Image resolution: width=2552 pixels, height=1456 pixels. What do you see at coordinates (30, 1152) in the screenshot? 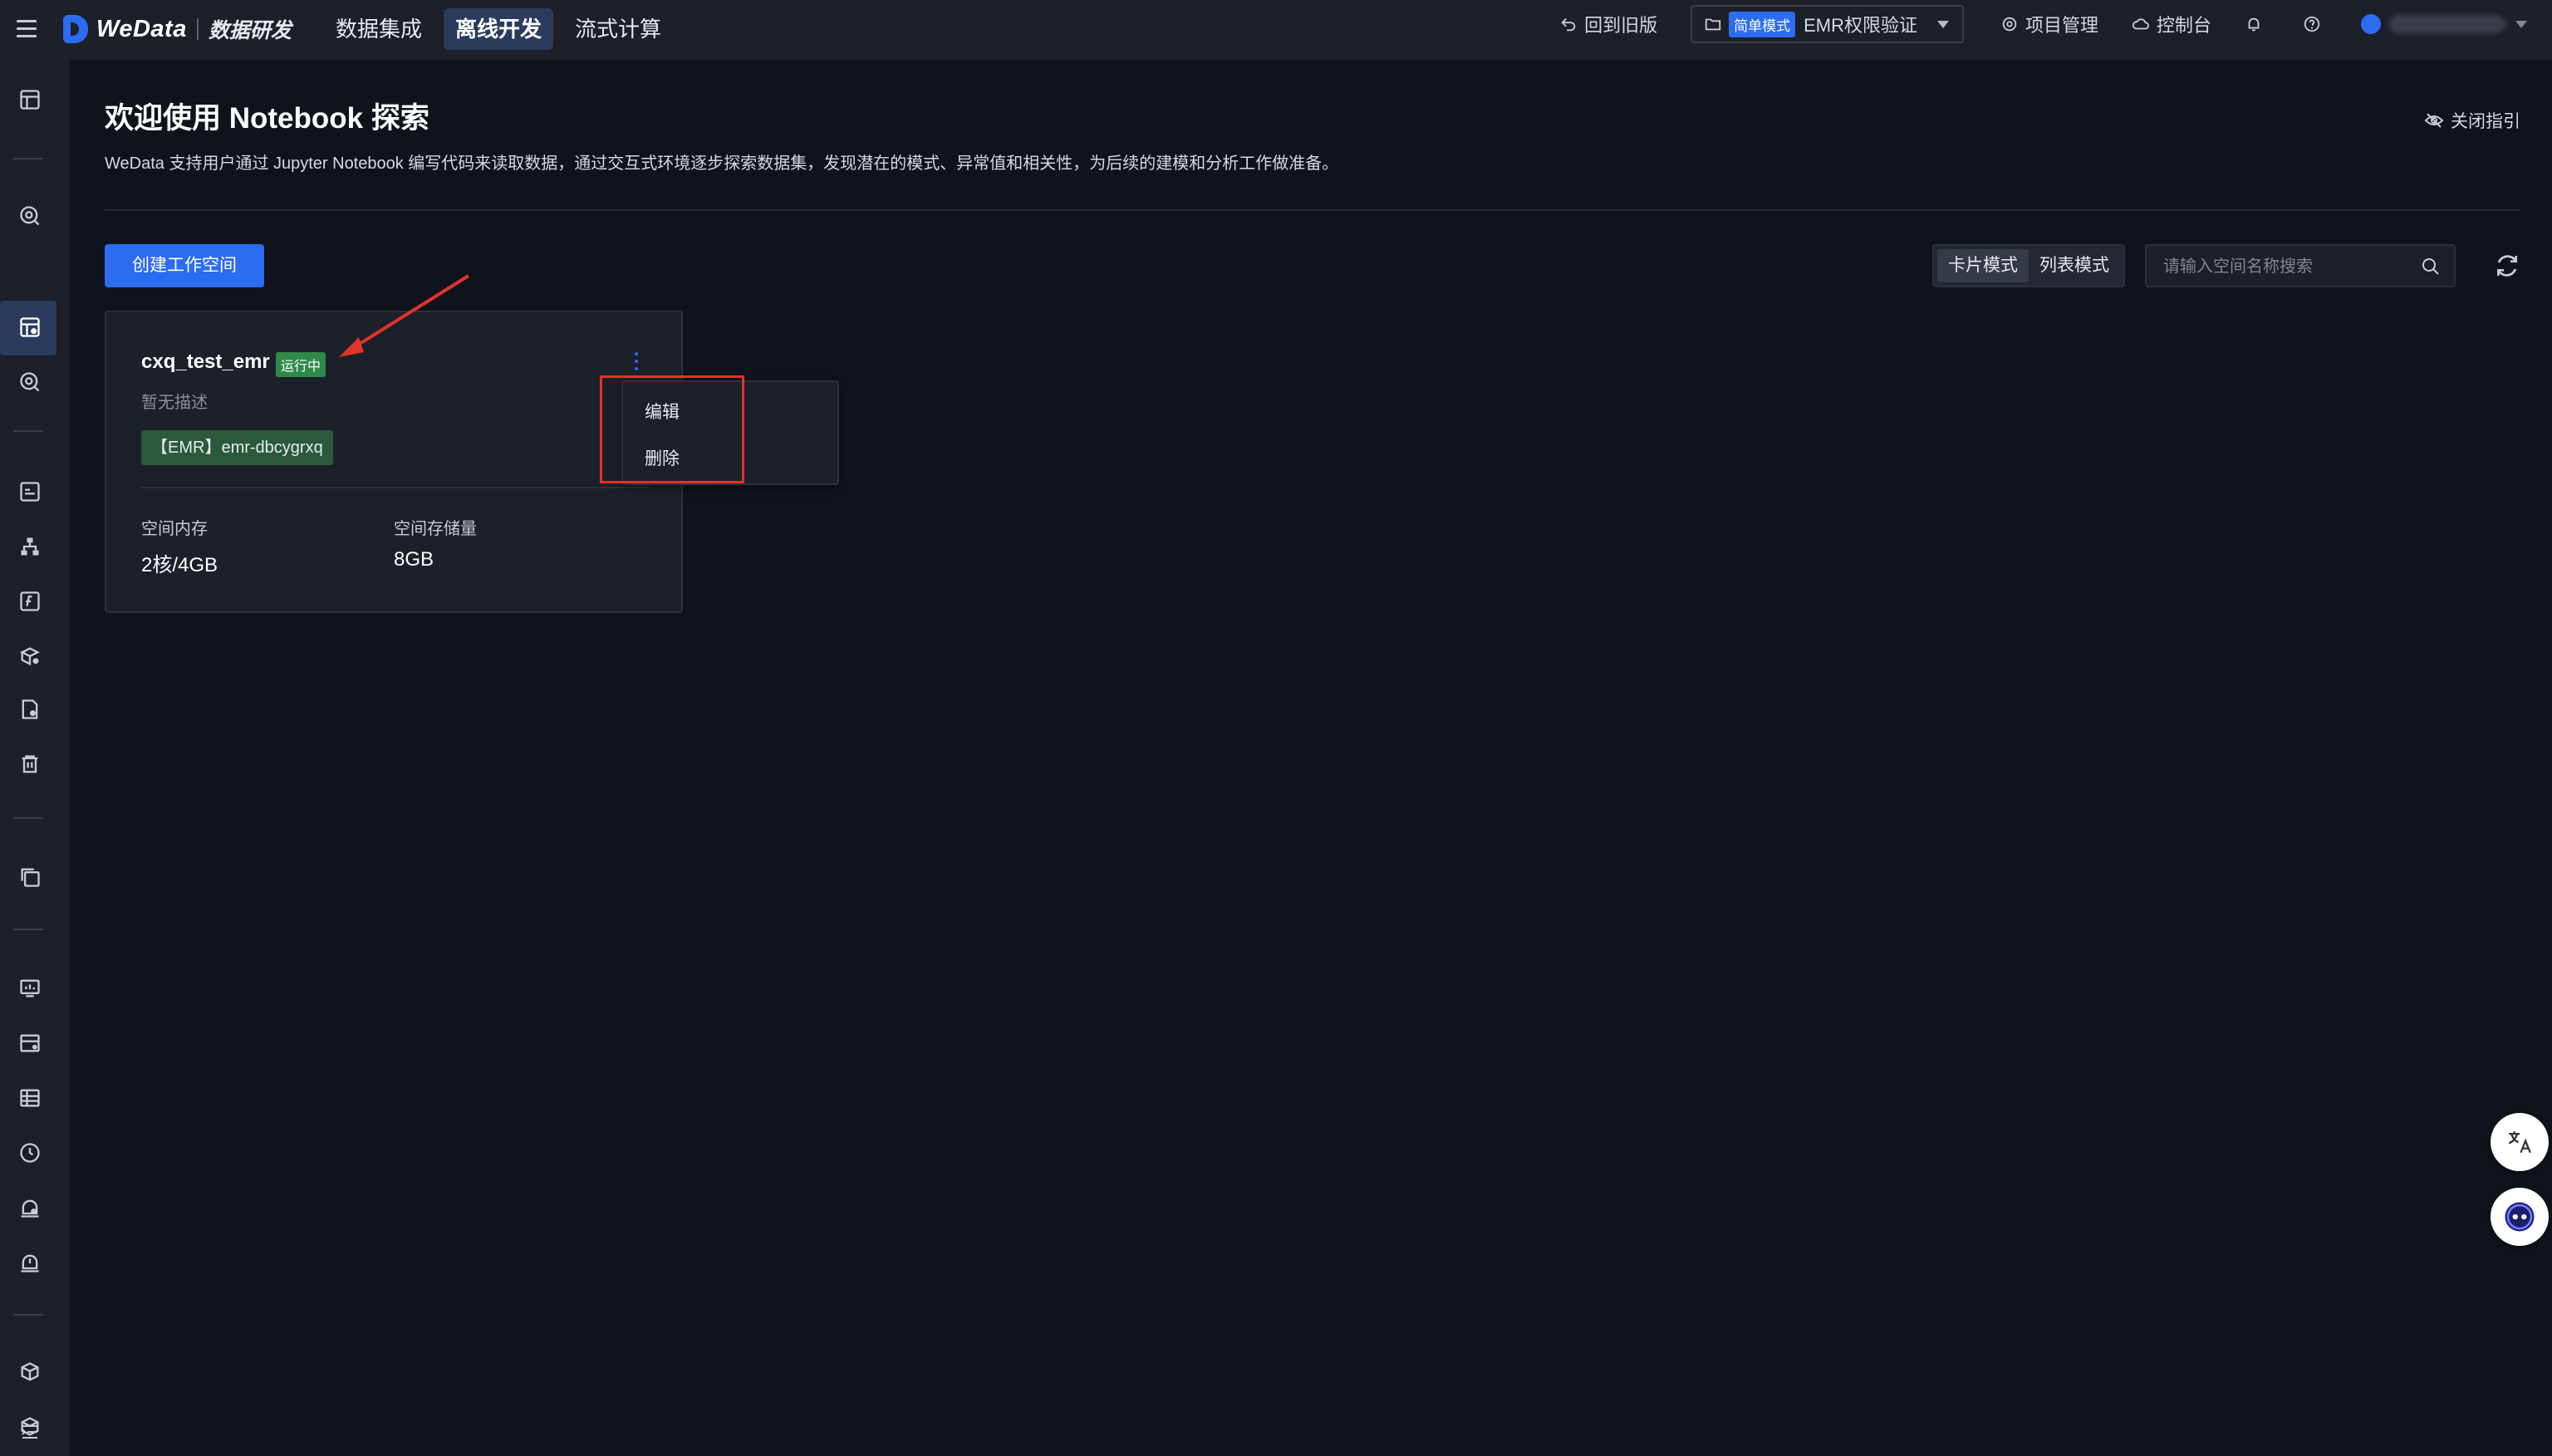
I see `sidebar-item-history-icon` at bounding box center [30, 1152].